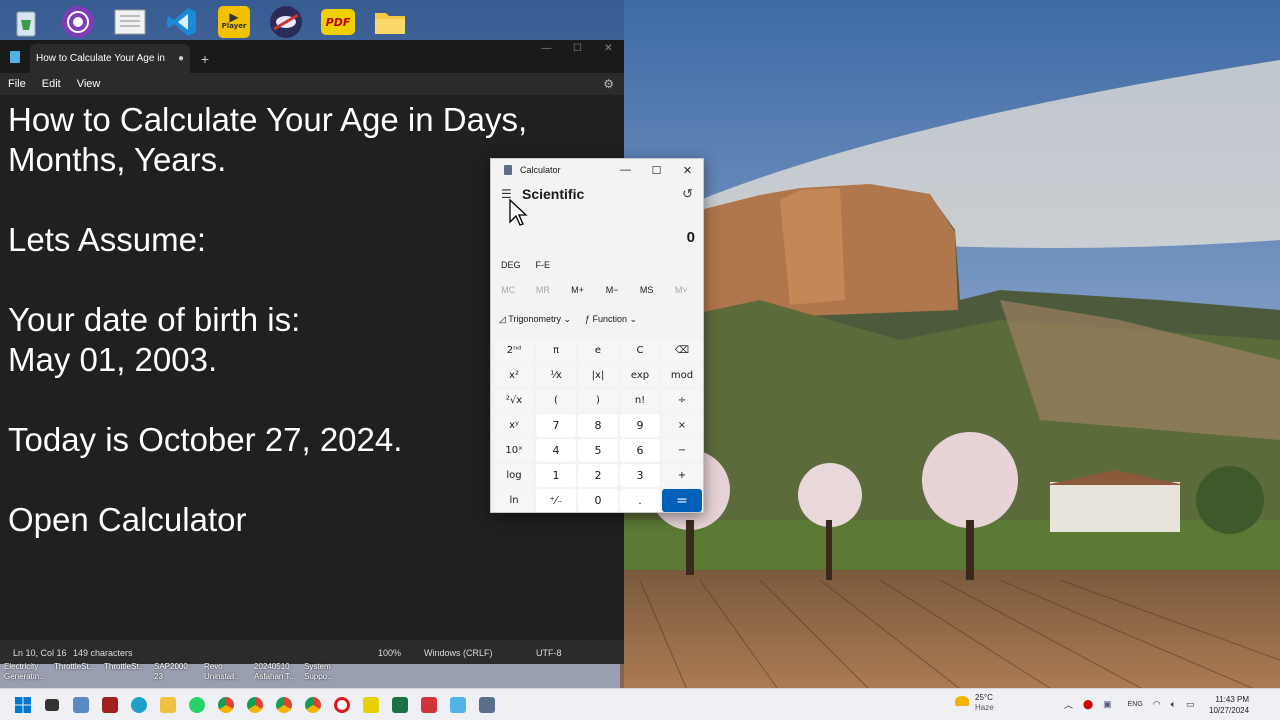 This screenshot has height=720, width=1280. Describe the element at coordinates (640, 375) in the screenshot. I see `exp-button: exp` at that location.